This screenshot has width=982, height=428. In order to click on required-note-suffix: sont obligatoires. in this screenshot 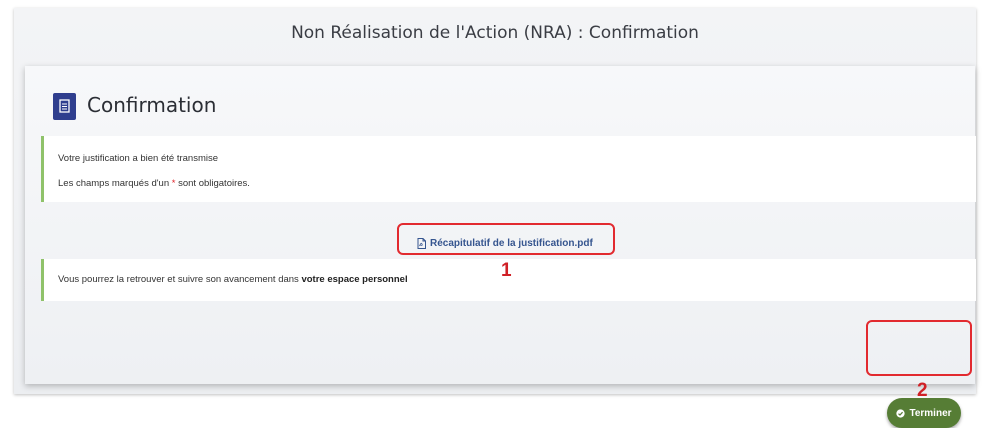, I will do `click(214, 183)`.